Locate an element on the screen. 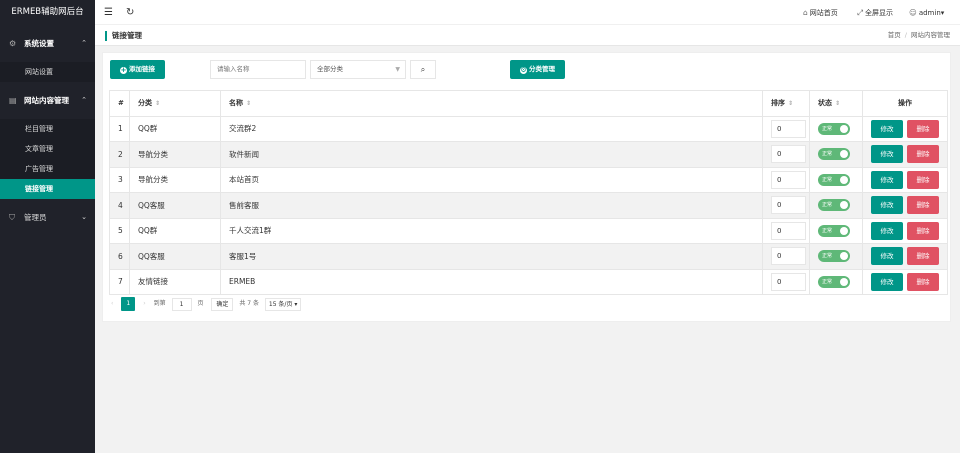  menu-toggle-icon: ☰ is located at coordinates (108, 12).